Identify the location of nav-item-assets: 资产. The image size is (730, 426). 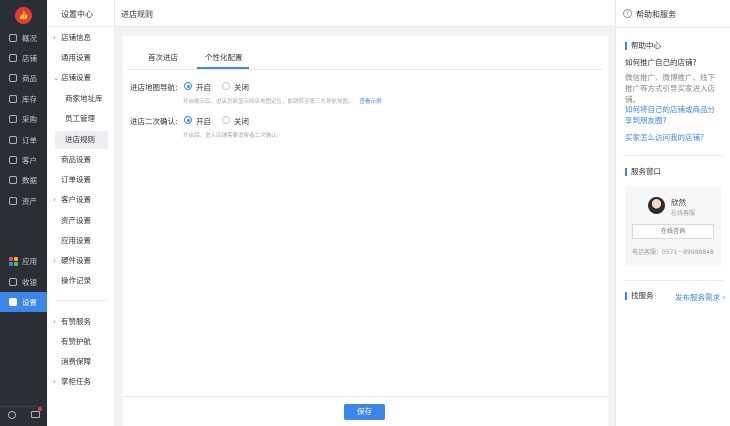
(23, 201).